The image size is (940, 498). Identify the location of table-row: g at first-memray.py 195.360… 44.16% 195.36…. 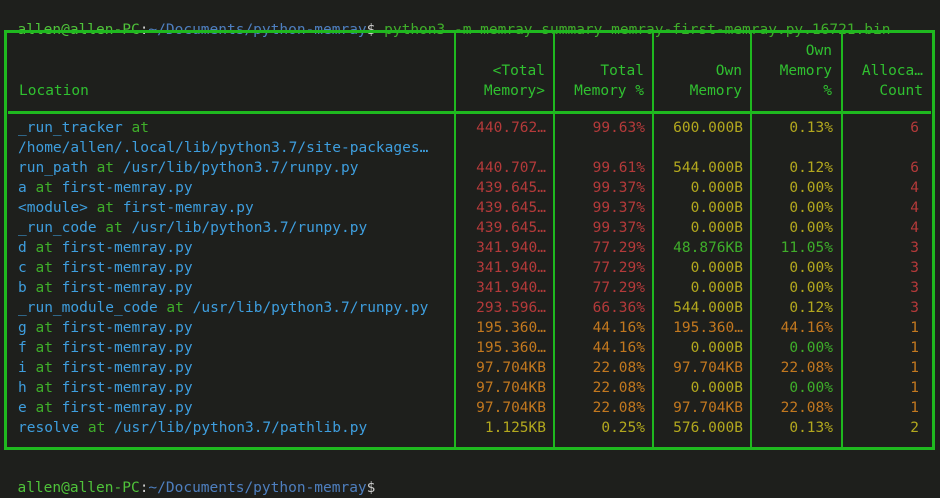
(469, 328).